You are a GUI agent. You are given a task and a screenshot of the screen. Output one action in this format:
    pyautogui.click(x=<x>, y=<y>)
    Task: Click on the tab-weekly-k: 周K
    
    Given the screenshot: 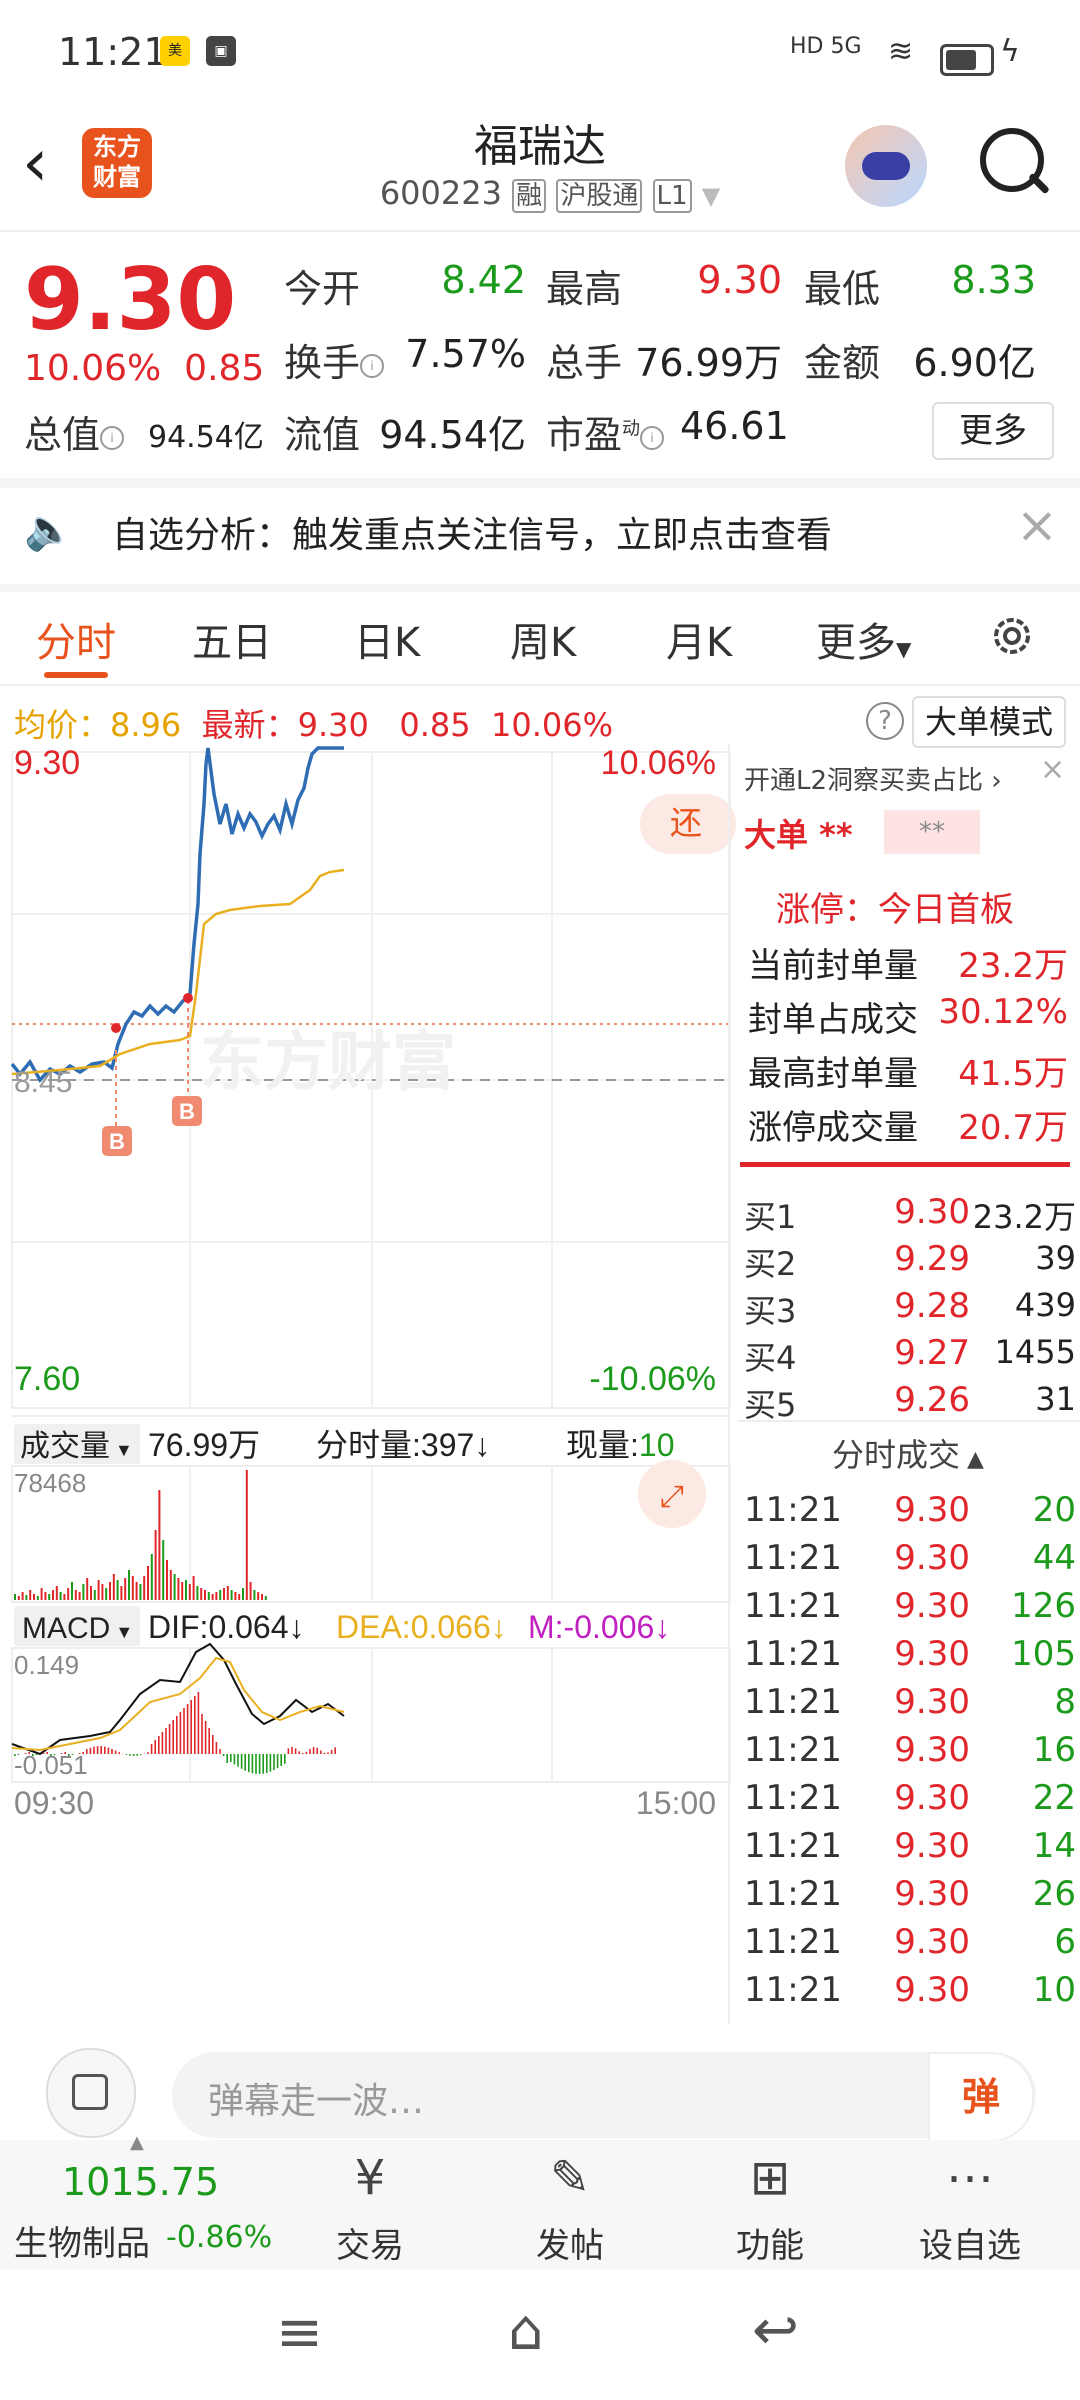 What is the action you would take?
    pyautogui.click(x=543, y=639)
    